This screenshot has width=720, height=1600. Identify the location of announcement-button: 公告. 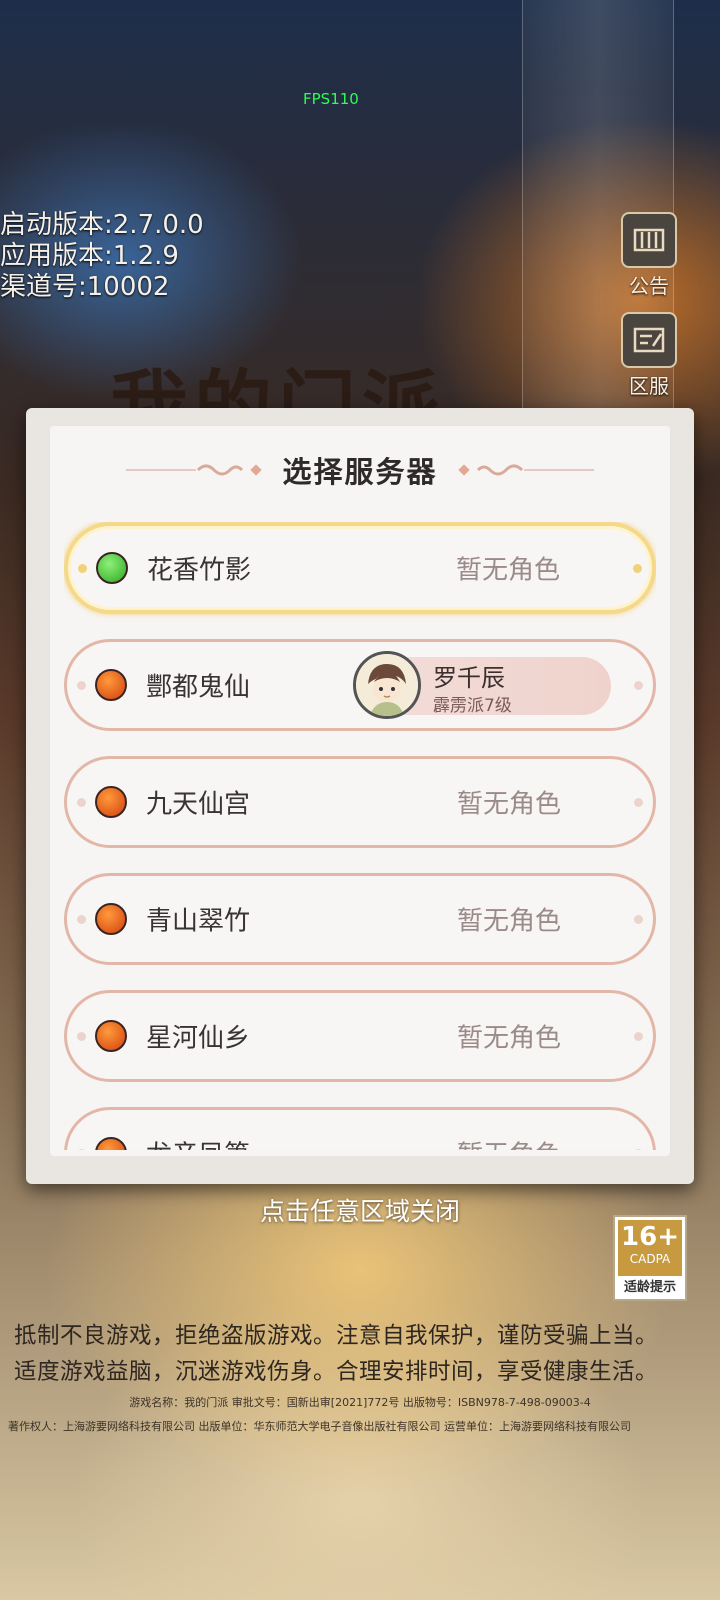
(649, 255).